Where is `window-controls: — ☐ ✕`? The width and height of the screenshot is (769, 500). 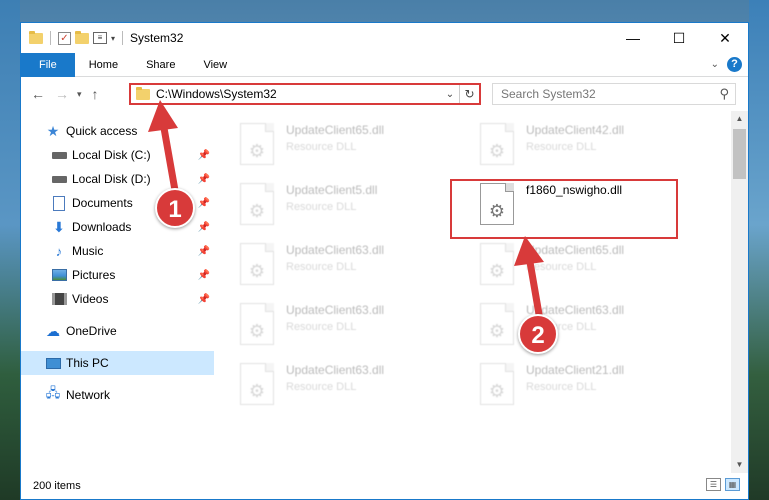
window-controls: — ☐ ✕ is located at coordinates (679, 38).